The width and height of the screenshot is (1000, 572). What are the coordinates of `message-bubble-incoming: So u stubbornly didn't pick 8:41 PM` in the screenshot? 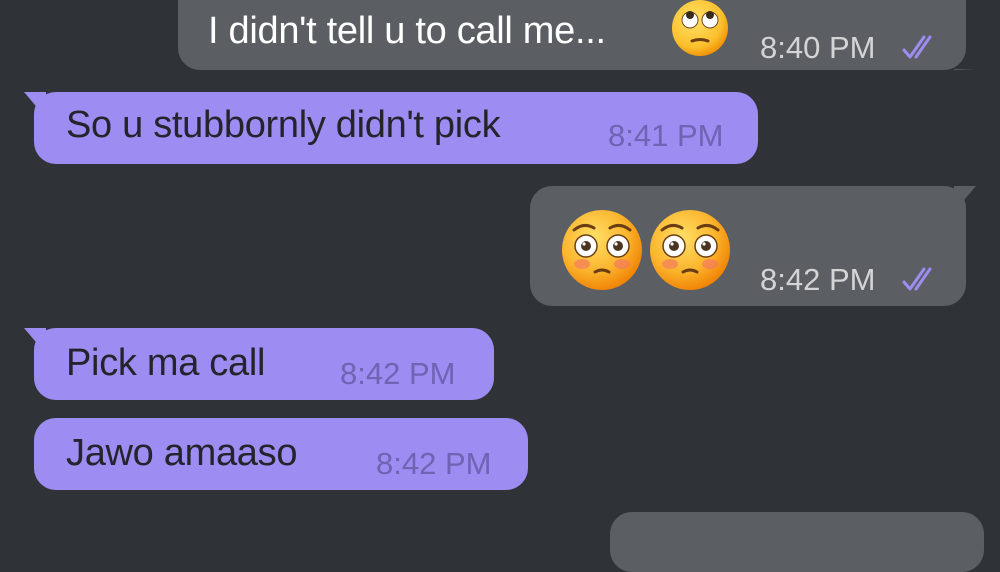 It's located at (391, 128).